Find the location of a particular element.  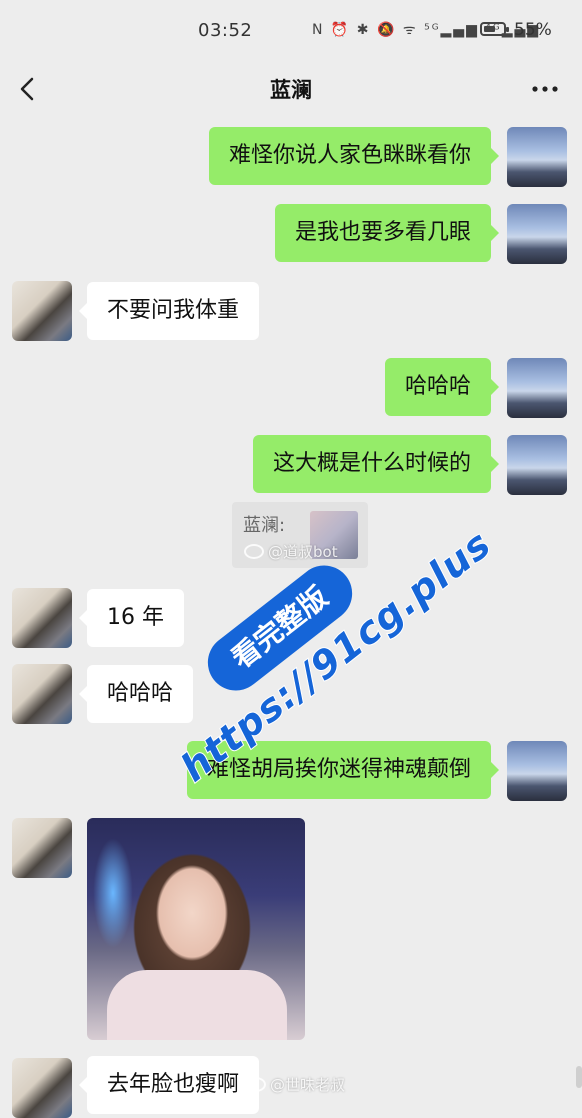

message-bubble-sent: 哈哈哈 is located at coordinates (442, 387).